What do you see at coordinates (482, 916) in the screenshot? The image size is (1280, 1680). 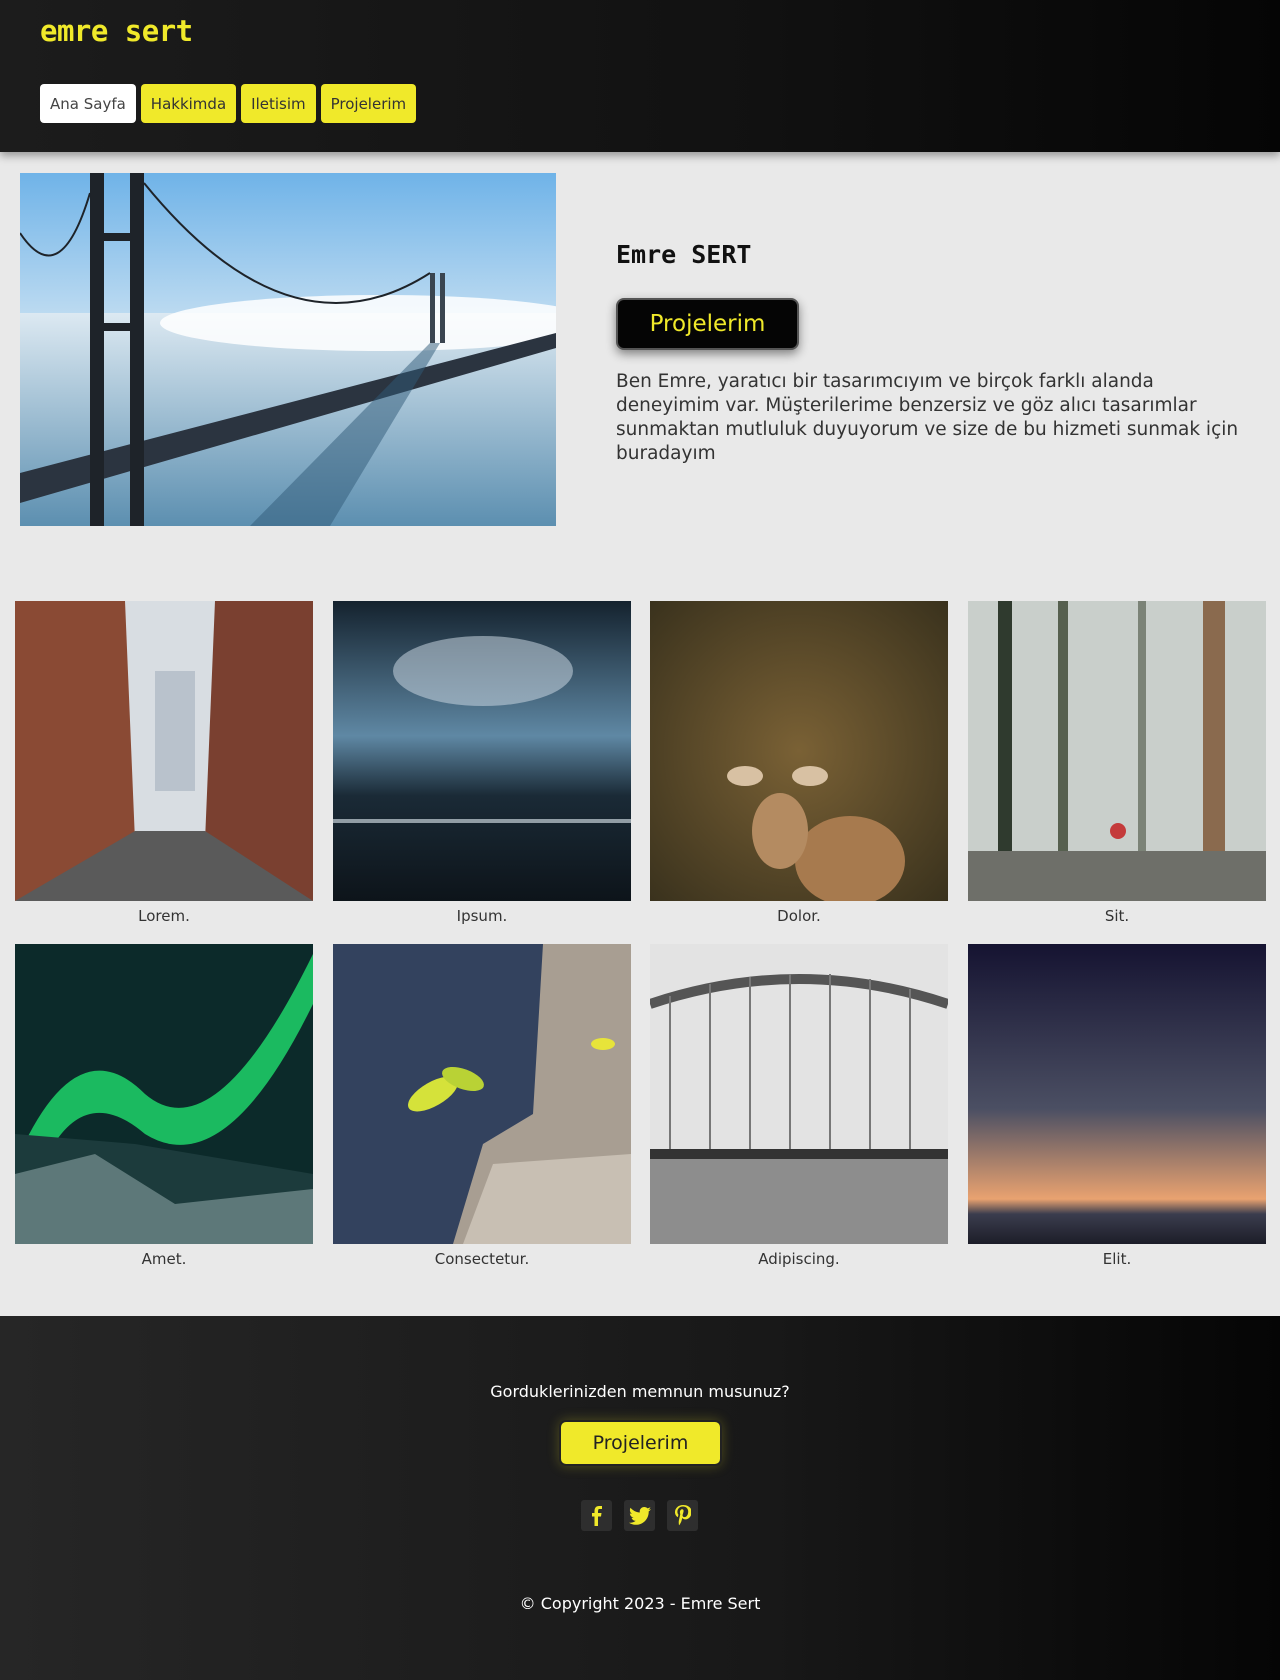 I see `gallery-caption: Ipsum.` at bounding box center [482, 916].